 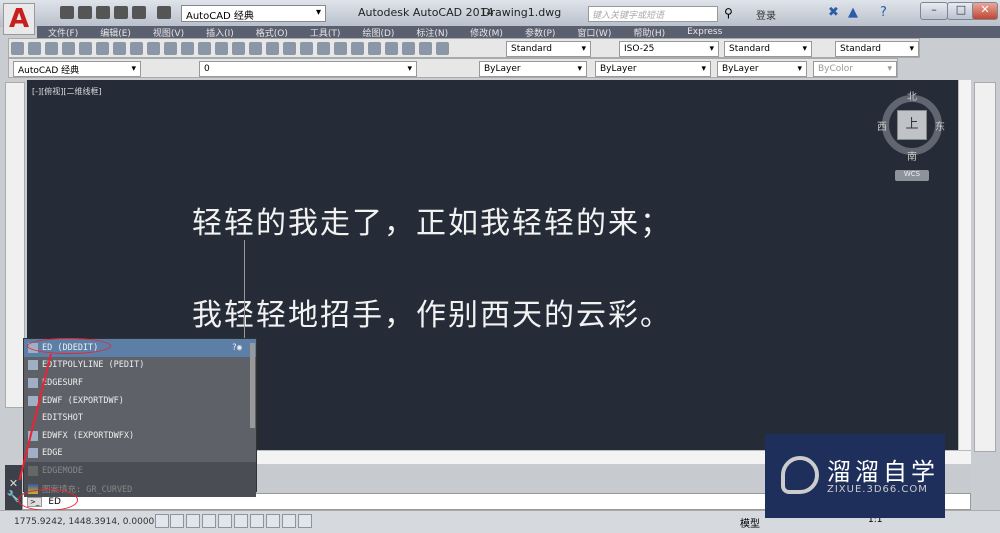 I want to click on autocomplete-item: EDGESURF, so click(x=140, y=383).